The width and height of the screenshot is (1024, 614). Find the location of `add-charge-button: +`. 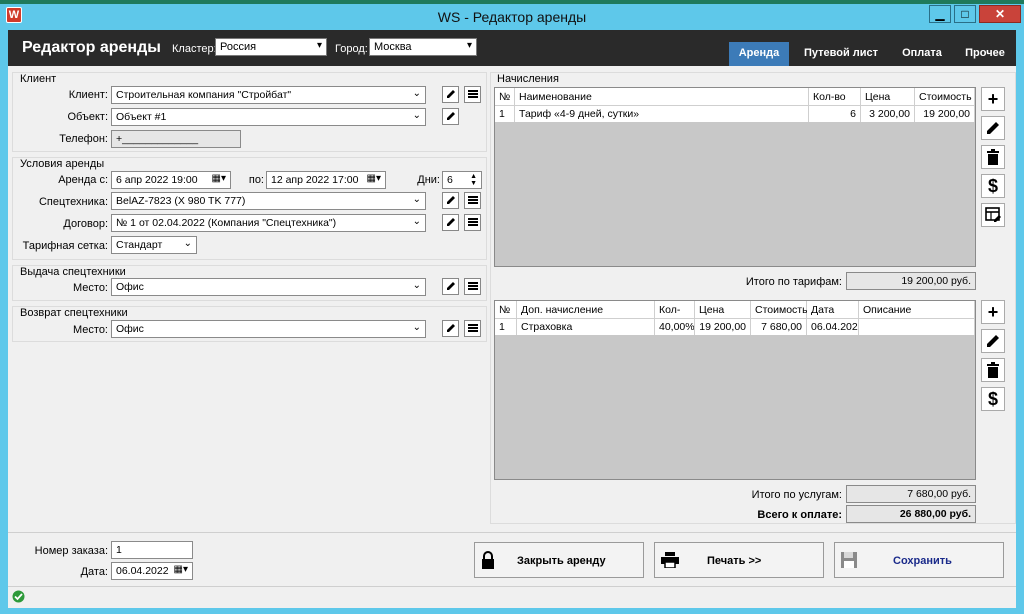

add-charge-button: + is located at coordinates (993, 99).